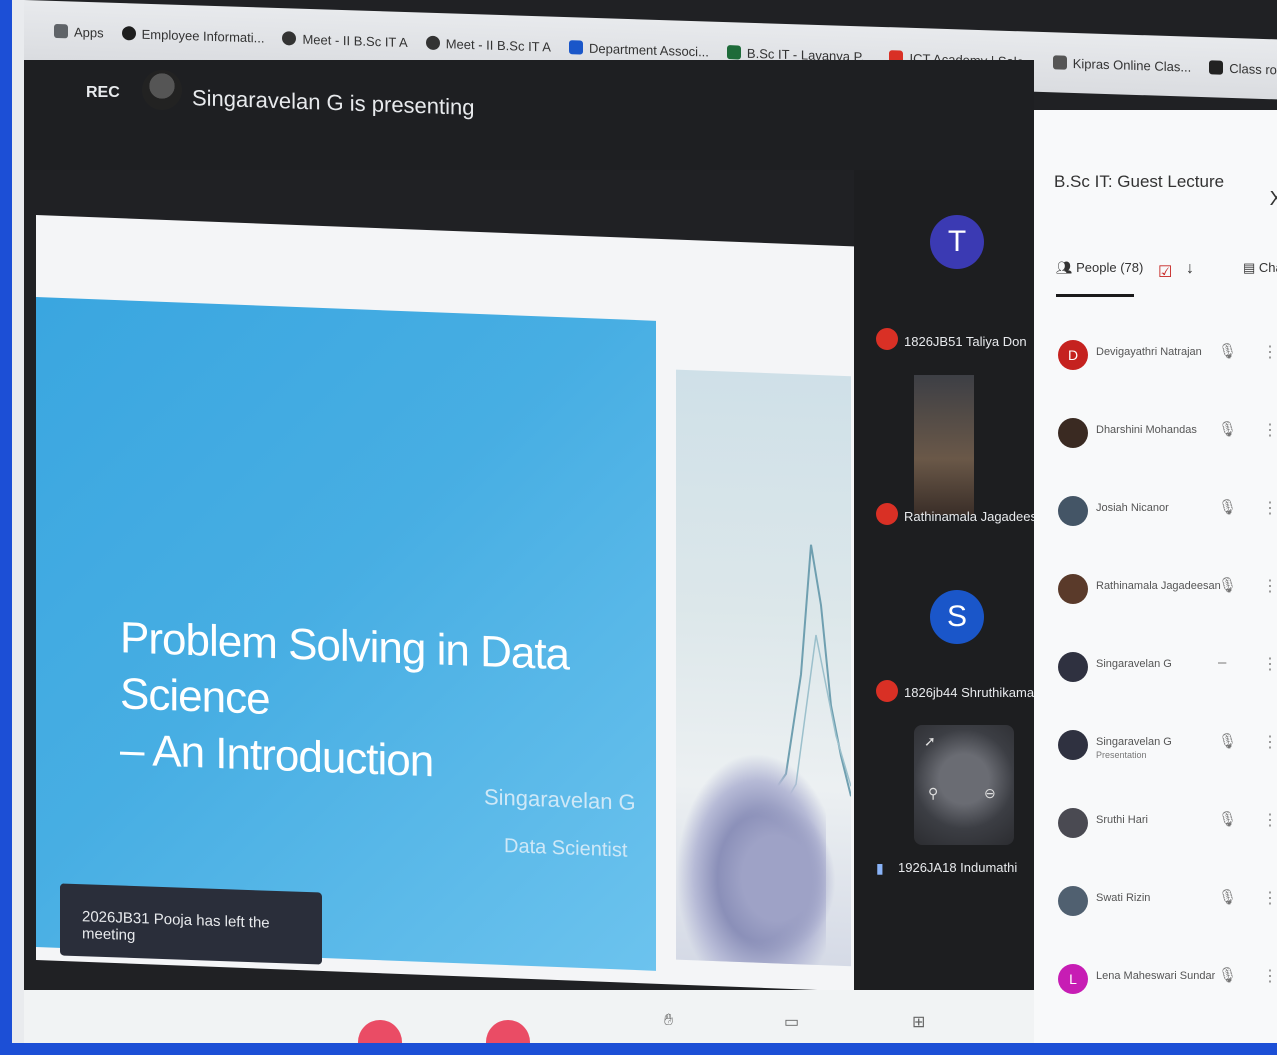 Image resolution: width=1277 pixels, height=1055 pixels. I want to click on list-item: Dharshini Mohandas 🎙︎ ⋮, so click(1155, 437).